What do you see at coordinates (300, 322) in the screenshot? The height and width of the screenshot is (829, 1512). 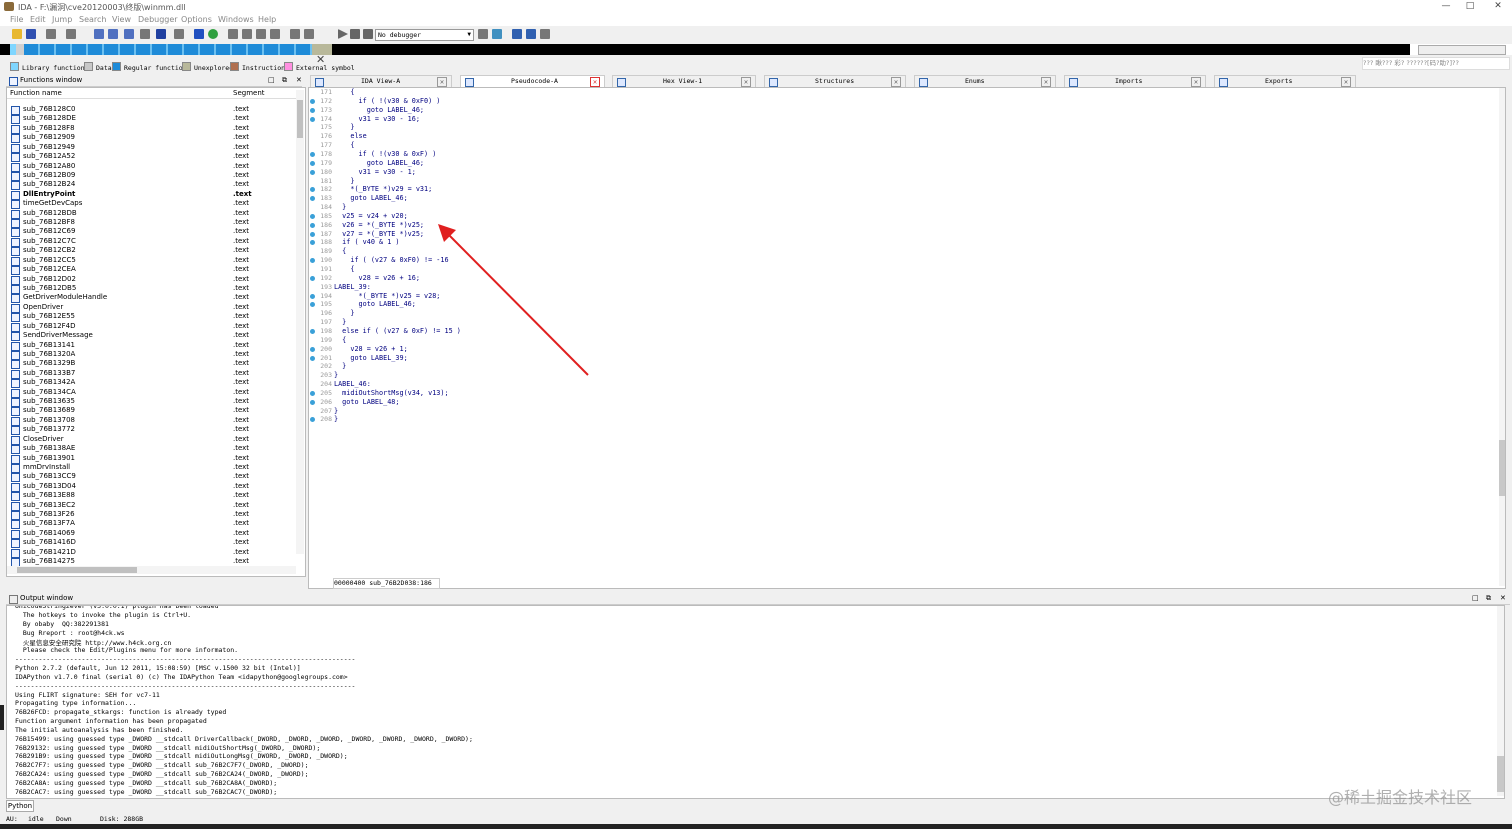 I see `functions-vscrollbar` at bounding box center [300, 322].